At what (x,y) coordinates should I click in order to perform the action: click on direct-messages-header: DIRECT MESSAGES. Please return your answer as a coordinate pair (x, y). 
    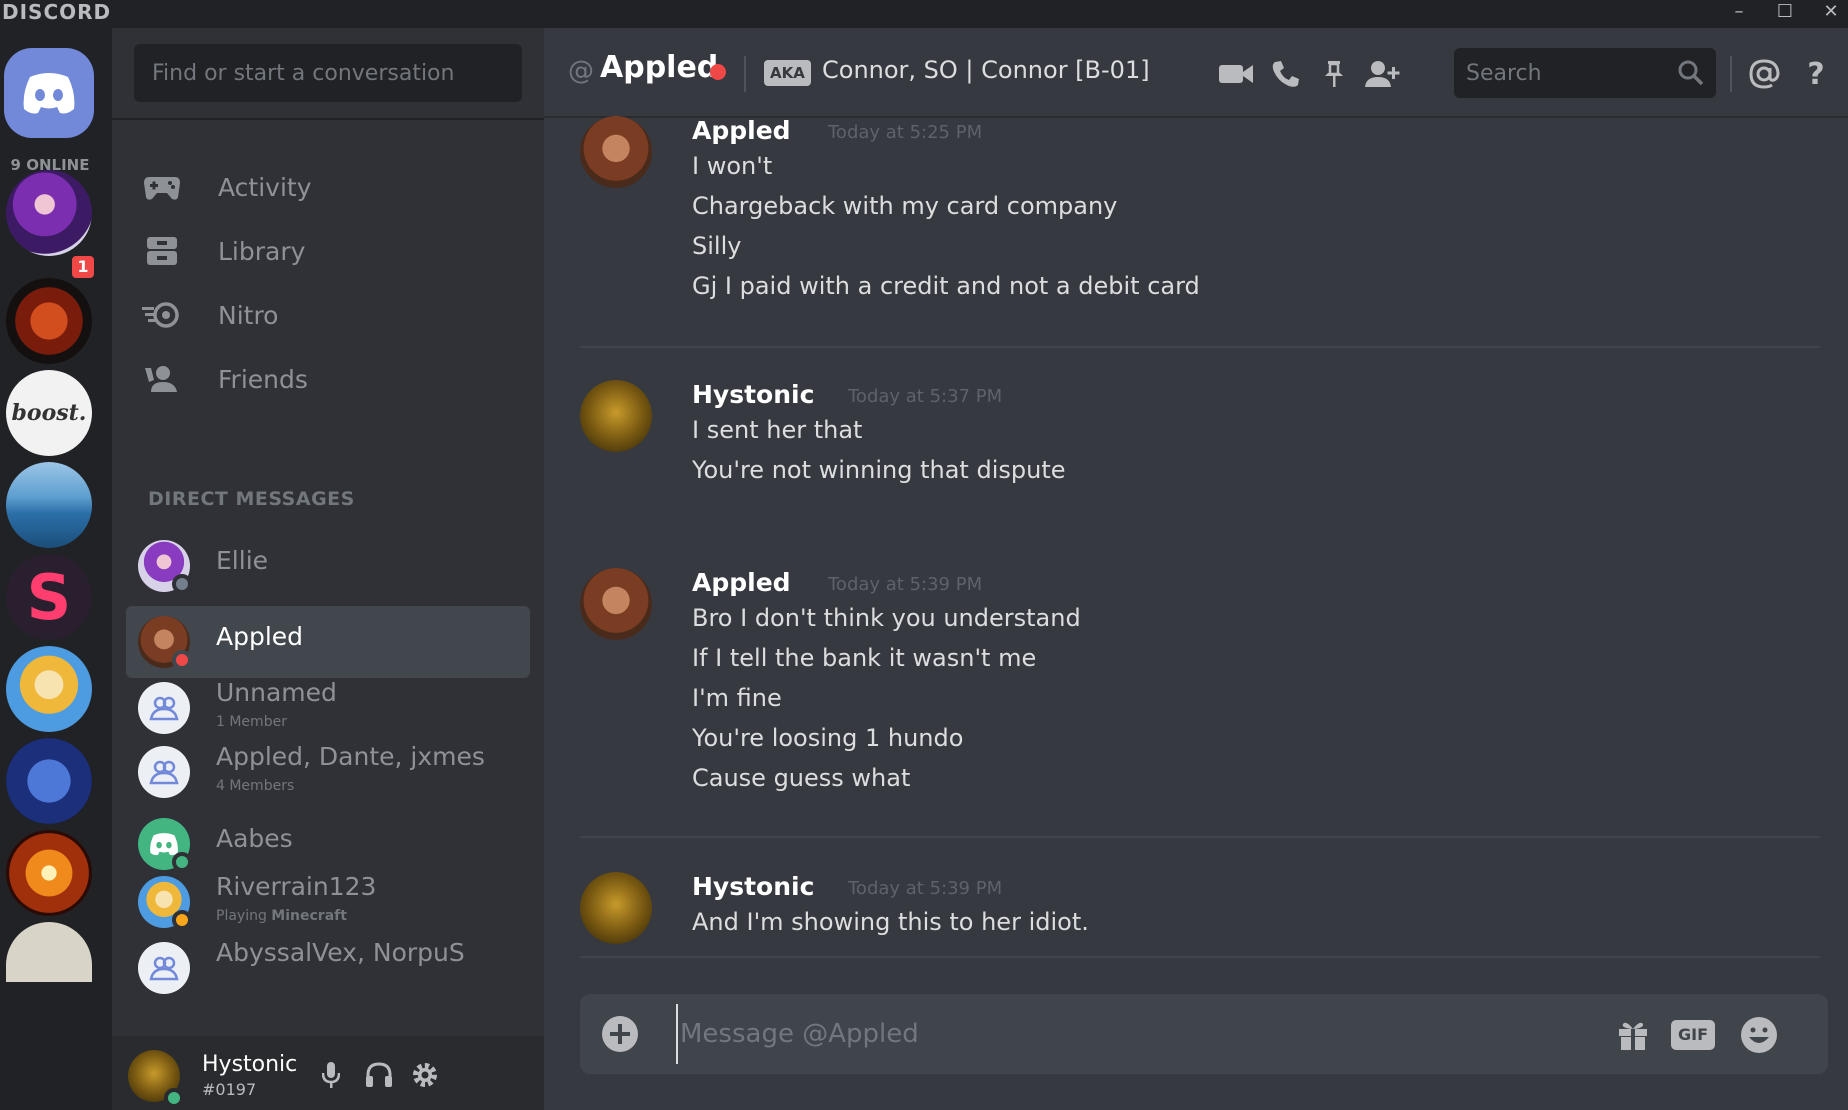
    Looking at the image, I should click on (251, 499).